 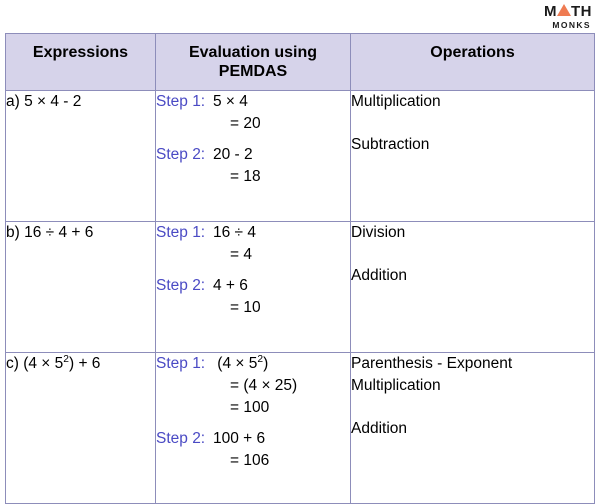 What do you see at coordinates (245, 308) in the screenshot?
I see `step-value: = 10` at bounding box center [245, 308].